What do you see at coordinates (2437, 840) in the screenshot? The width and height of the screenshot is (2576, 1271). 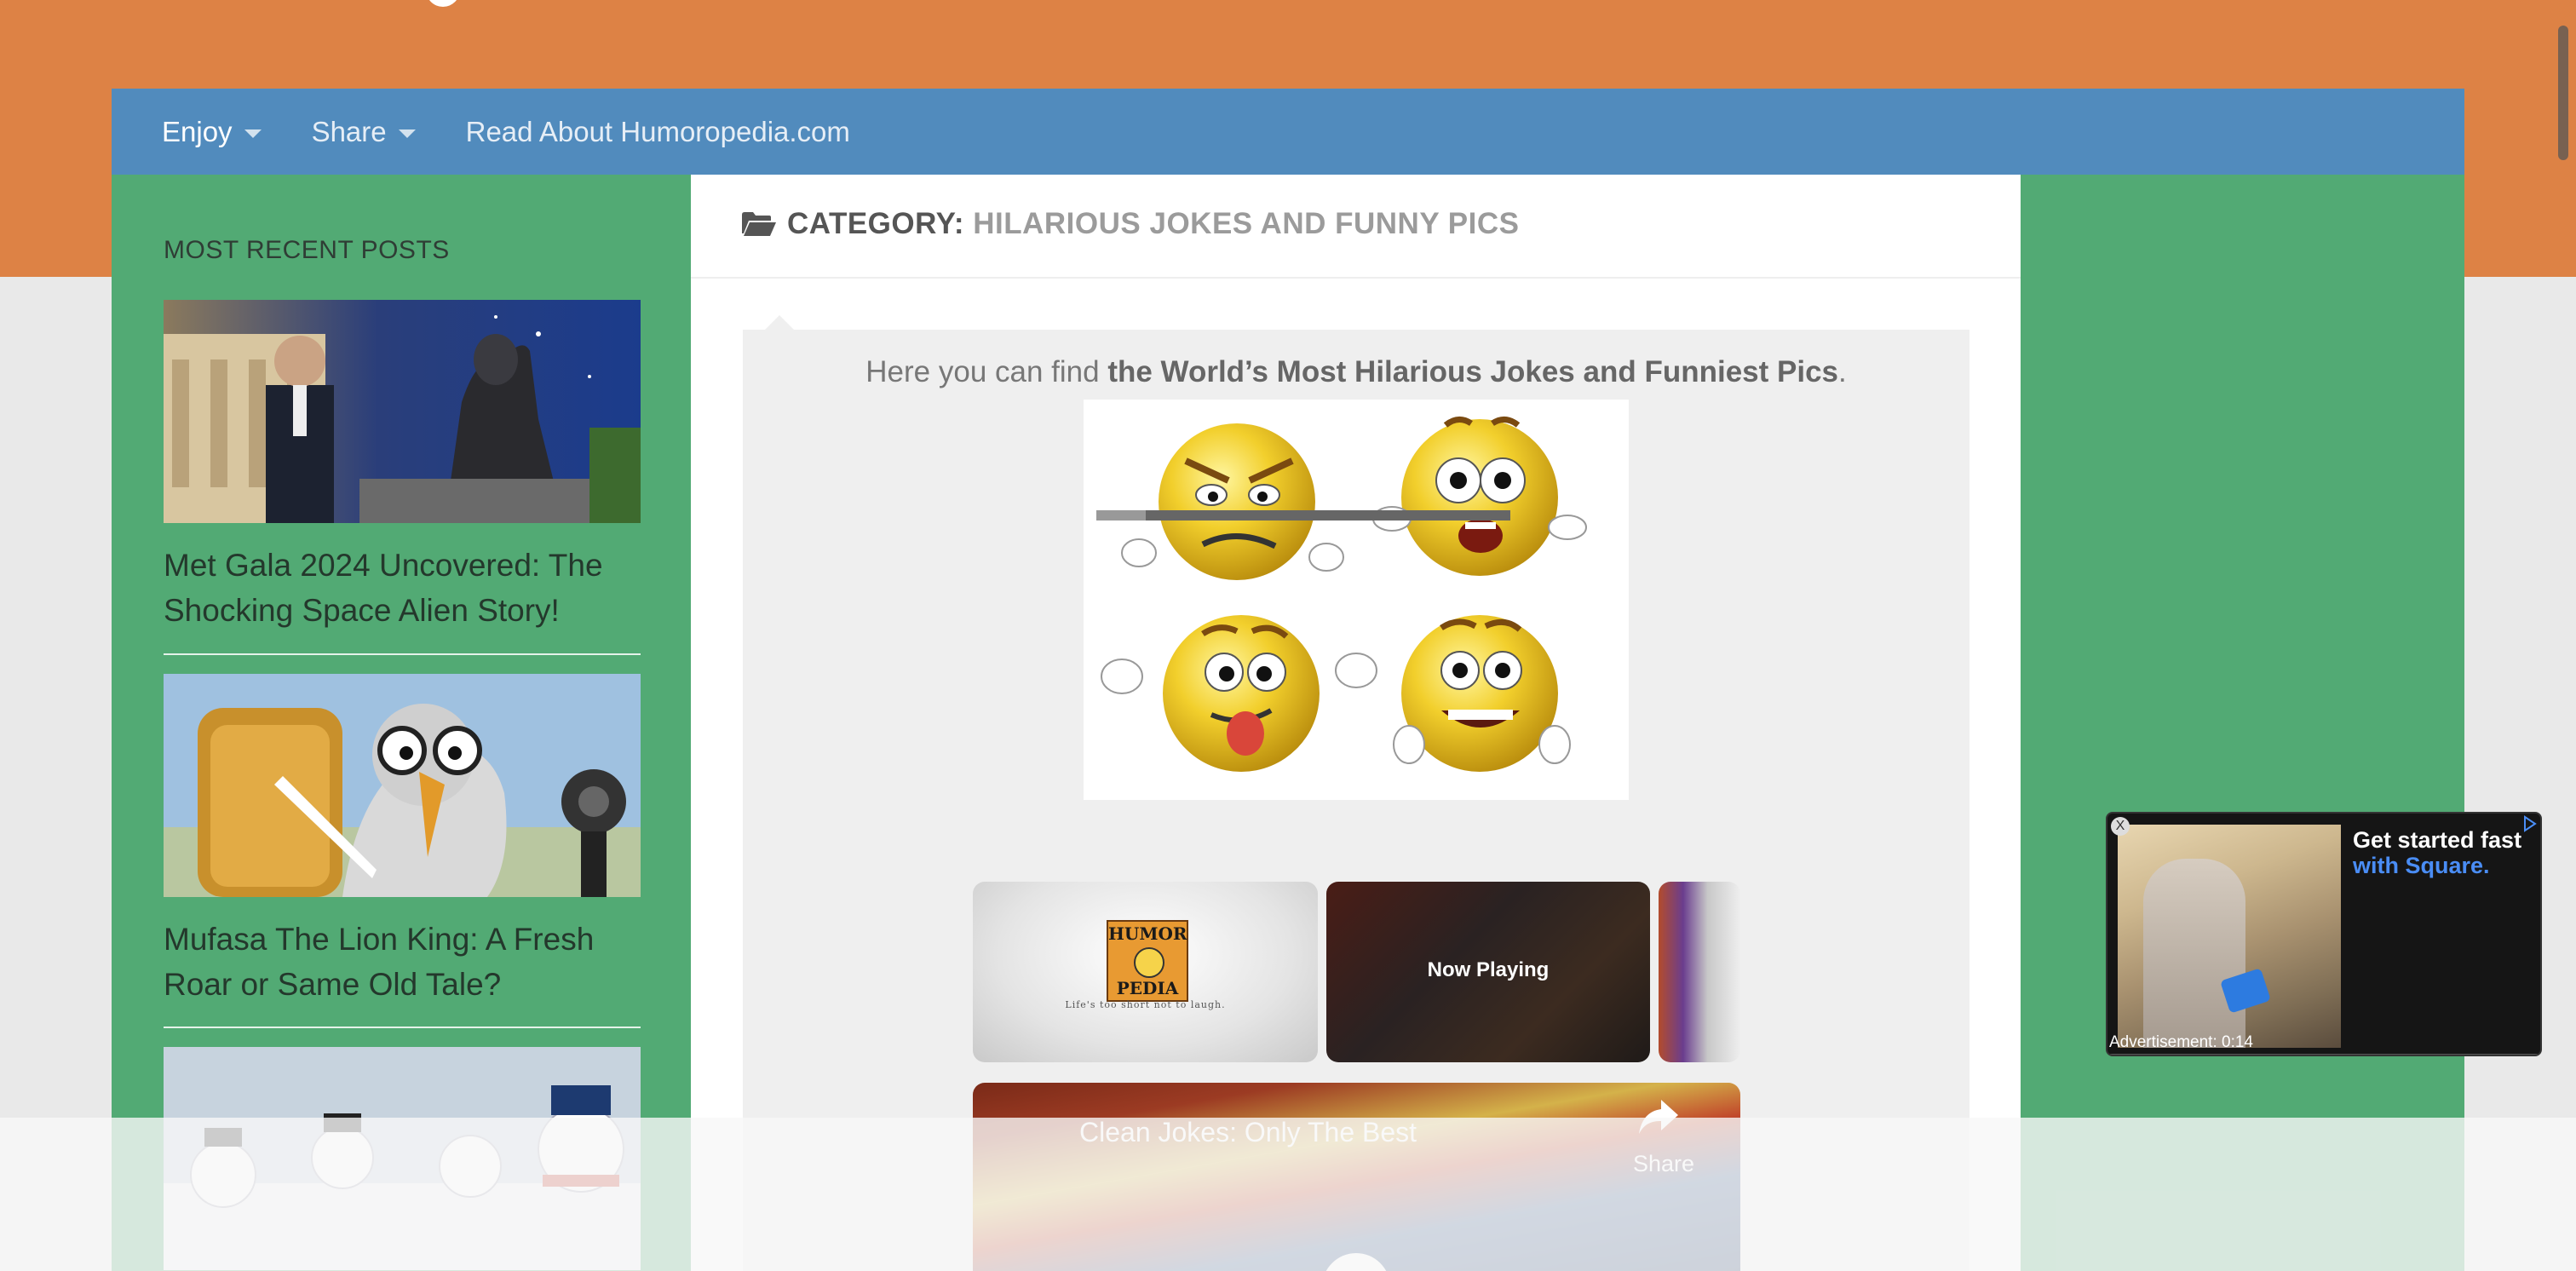 I see `ad-headline-line1: Get started fast` at bounding box center [2437, 840].